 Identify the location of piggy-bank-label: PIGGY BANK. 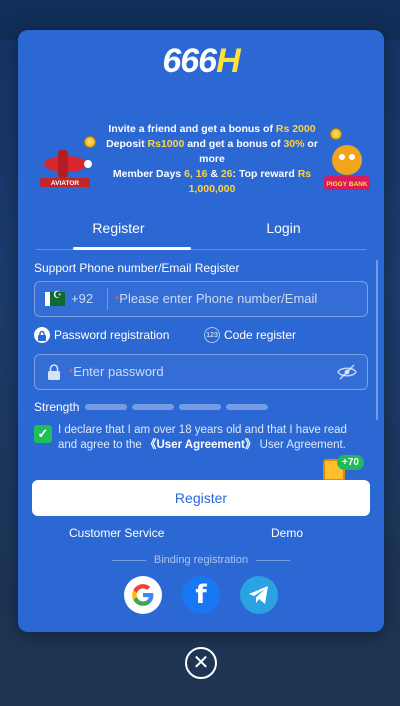
(346, 184).